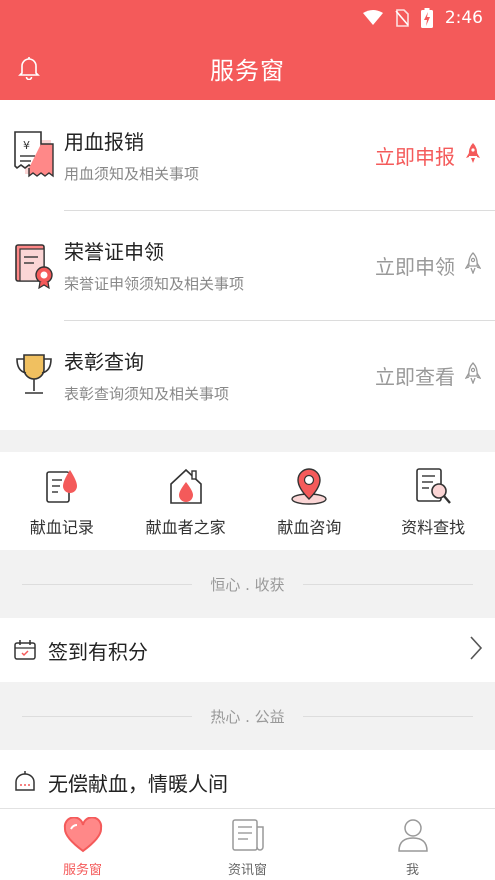 Image resolution: width=495 pixels, height=880 pixels. What do you see at coordinates (25, 650) in the screenshot?
I see `calendar-icon` at bounding box center [25, 650].